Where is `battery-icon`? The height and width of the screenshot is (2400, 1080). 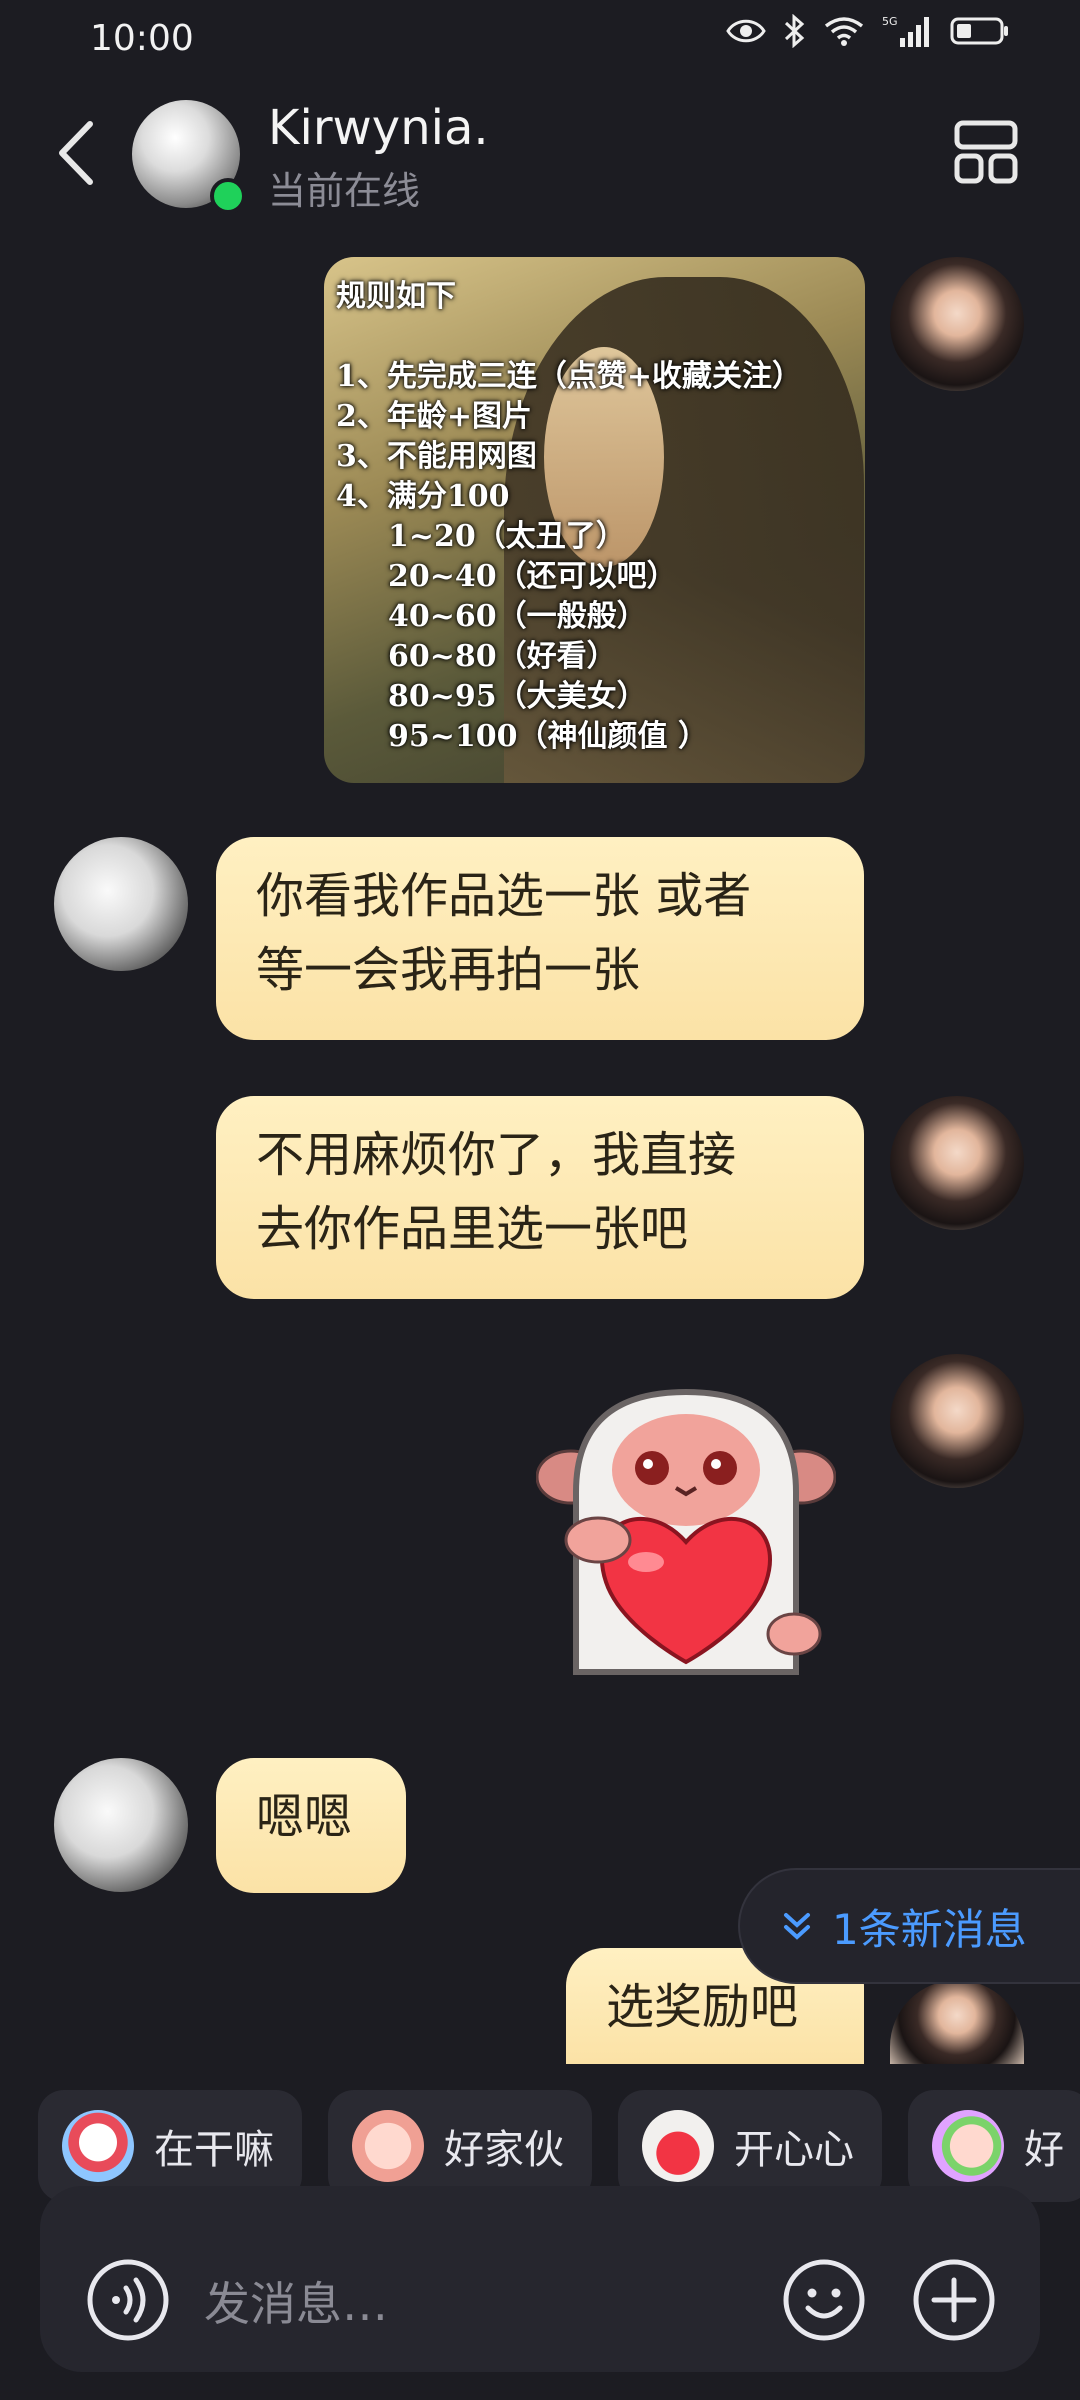
battery-icon is located at coordinates (979, 31).